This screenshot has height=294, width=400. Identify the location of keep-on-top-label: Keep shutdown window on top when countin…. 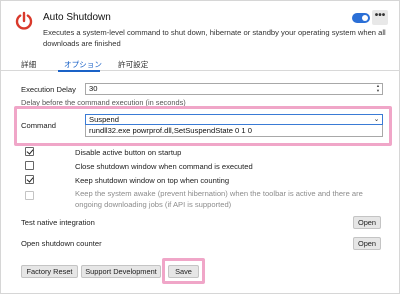
(152, 180).